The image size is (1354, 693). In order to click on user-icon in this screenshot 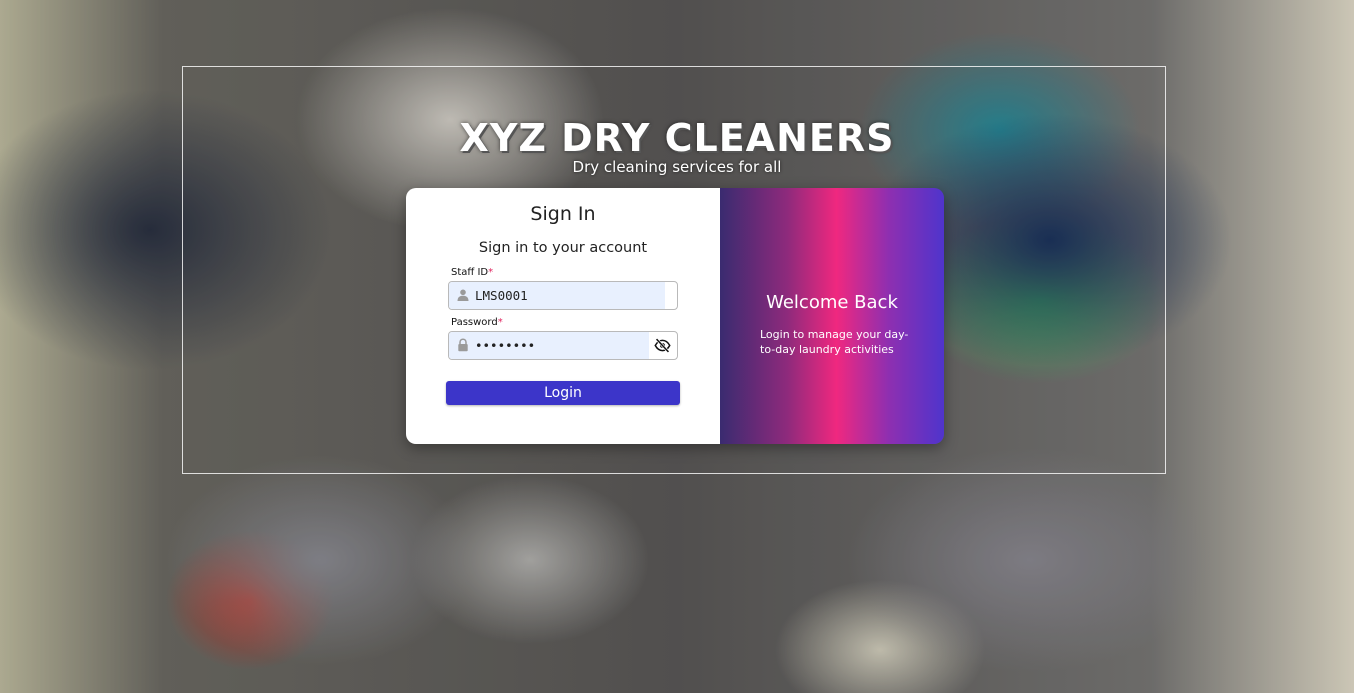, I will do `click(463, 295)`.